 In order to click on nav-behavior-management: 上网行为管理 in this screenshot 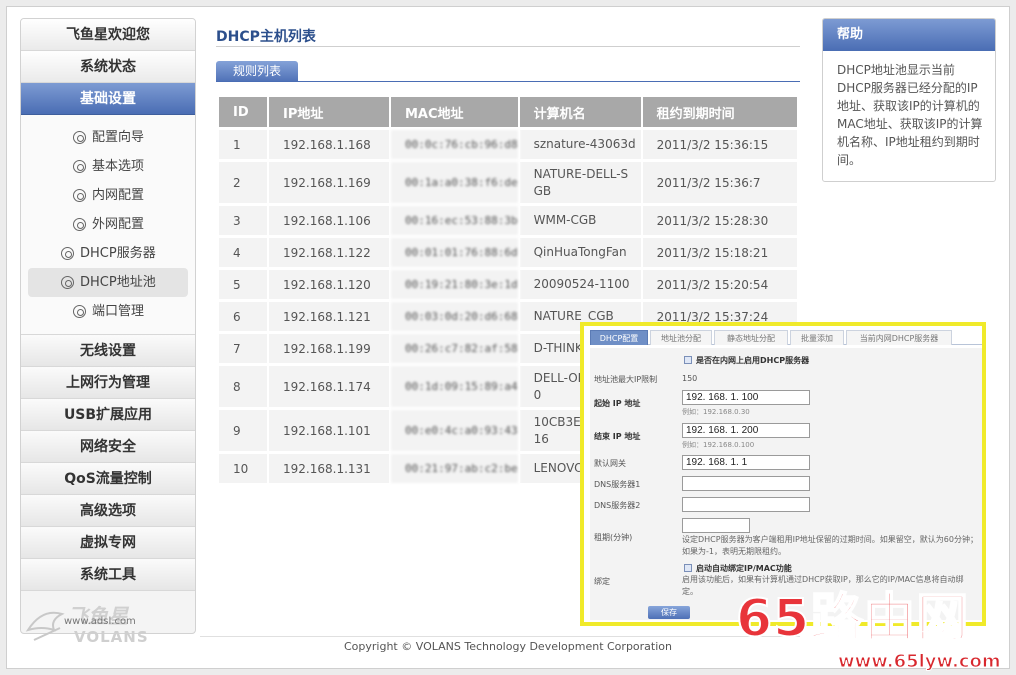, I will do `click(108, 383)`.